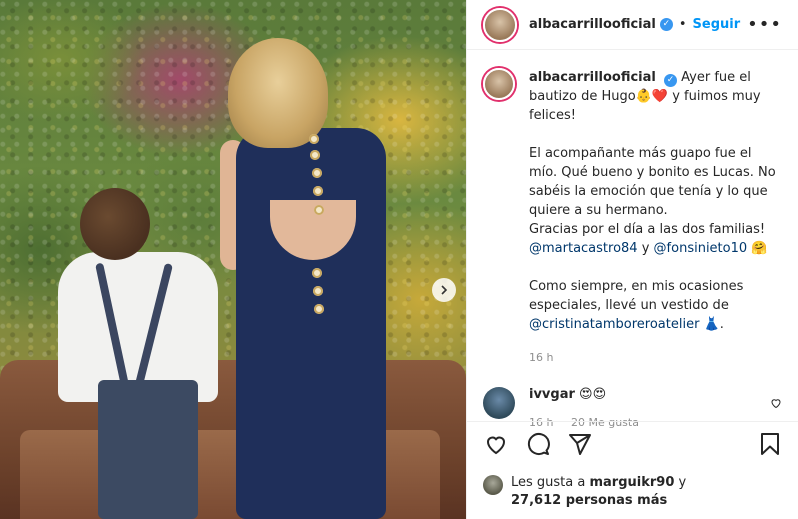 This screenshot has width=798, height=519. Describe the element at coordinates (711, 324) in the screenshot. I see `mention3-emoji: 👗.` at that location.